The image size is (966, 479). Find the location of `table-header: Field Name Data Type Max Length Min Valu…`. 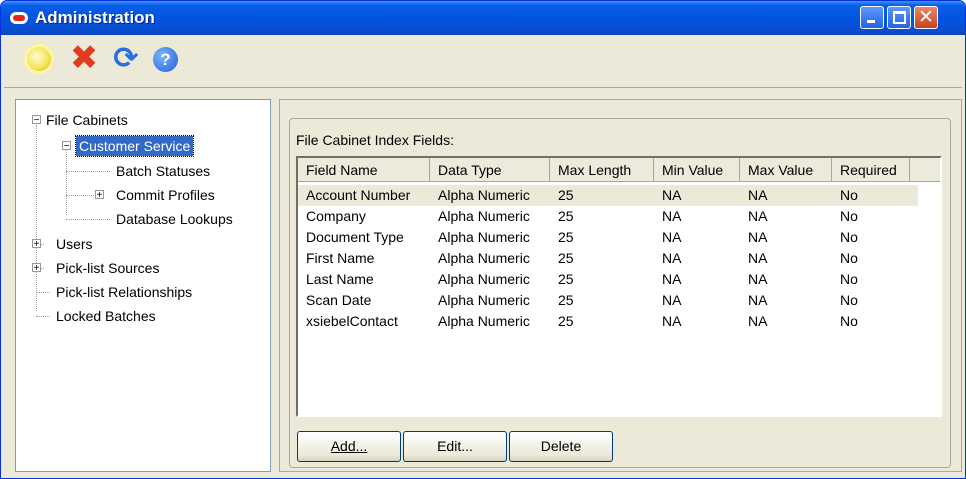

table-header: Field Name Data Type Max Length Min Valu… is located at coordinates (619, 170).